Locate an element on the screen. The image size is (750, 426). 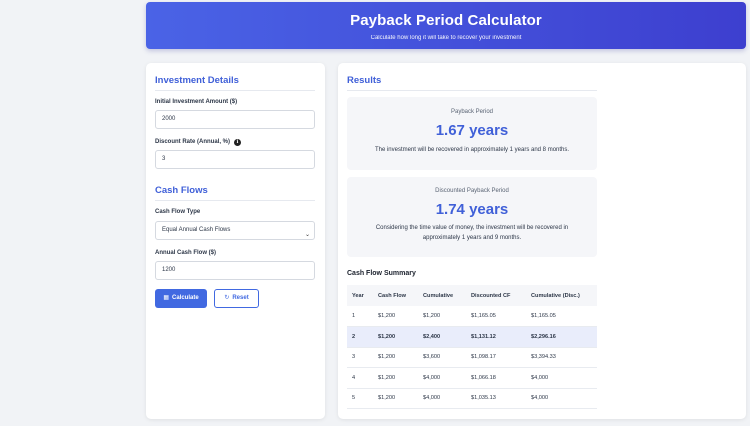
annual-cash-flow-input: 1200 is located at coordinates (235, 270).